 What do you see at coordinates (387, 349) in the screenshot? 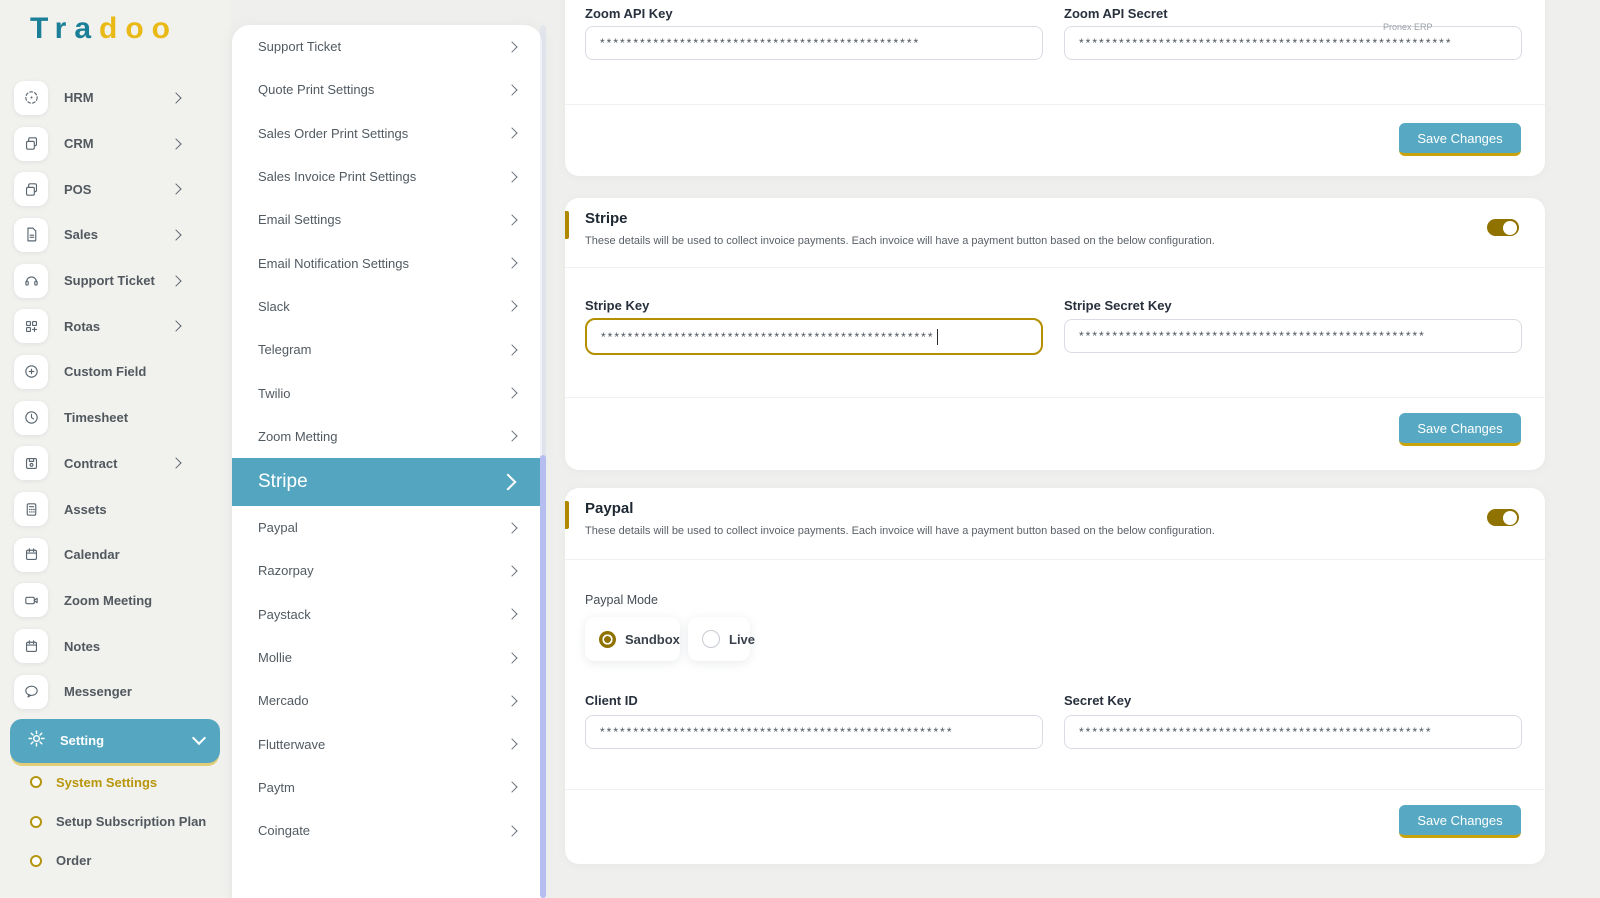
I see `settings-menu-item-telegram: Telegram` at bounding box center [387, 349].